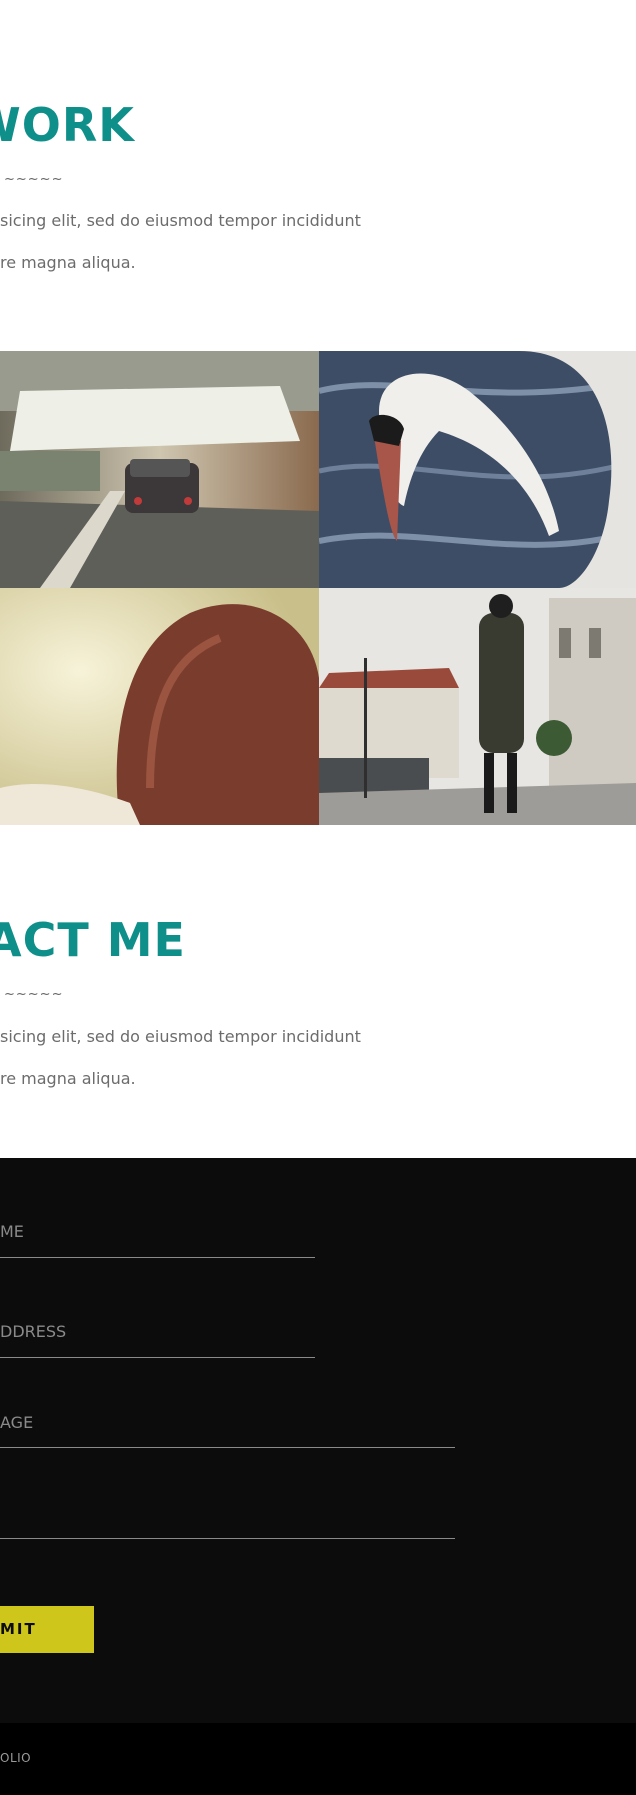 This screenshot has height=1795, width=636. I want to click on gallery-item-swan, so click(477, 469).